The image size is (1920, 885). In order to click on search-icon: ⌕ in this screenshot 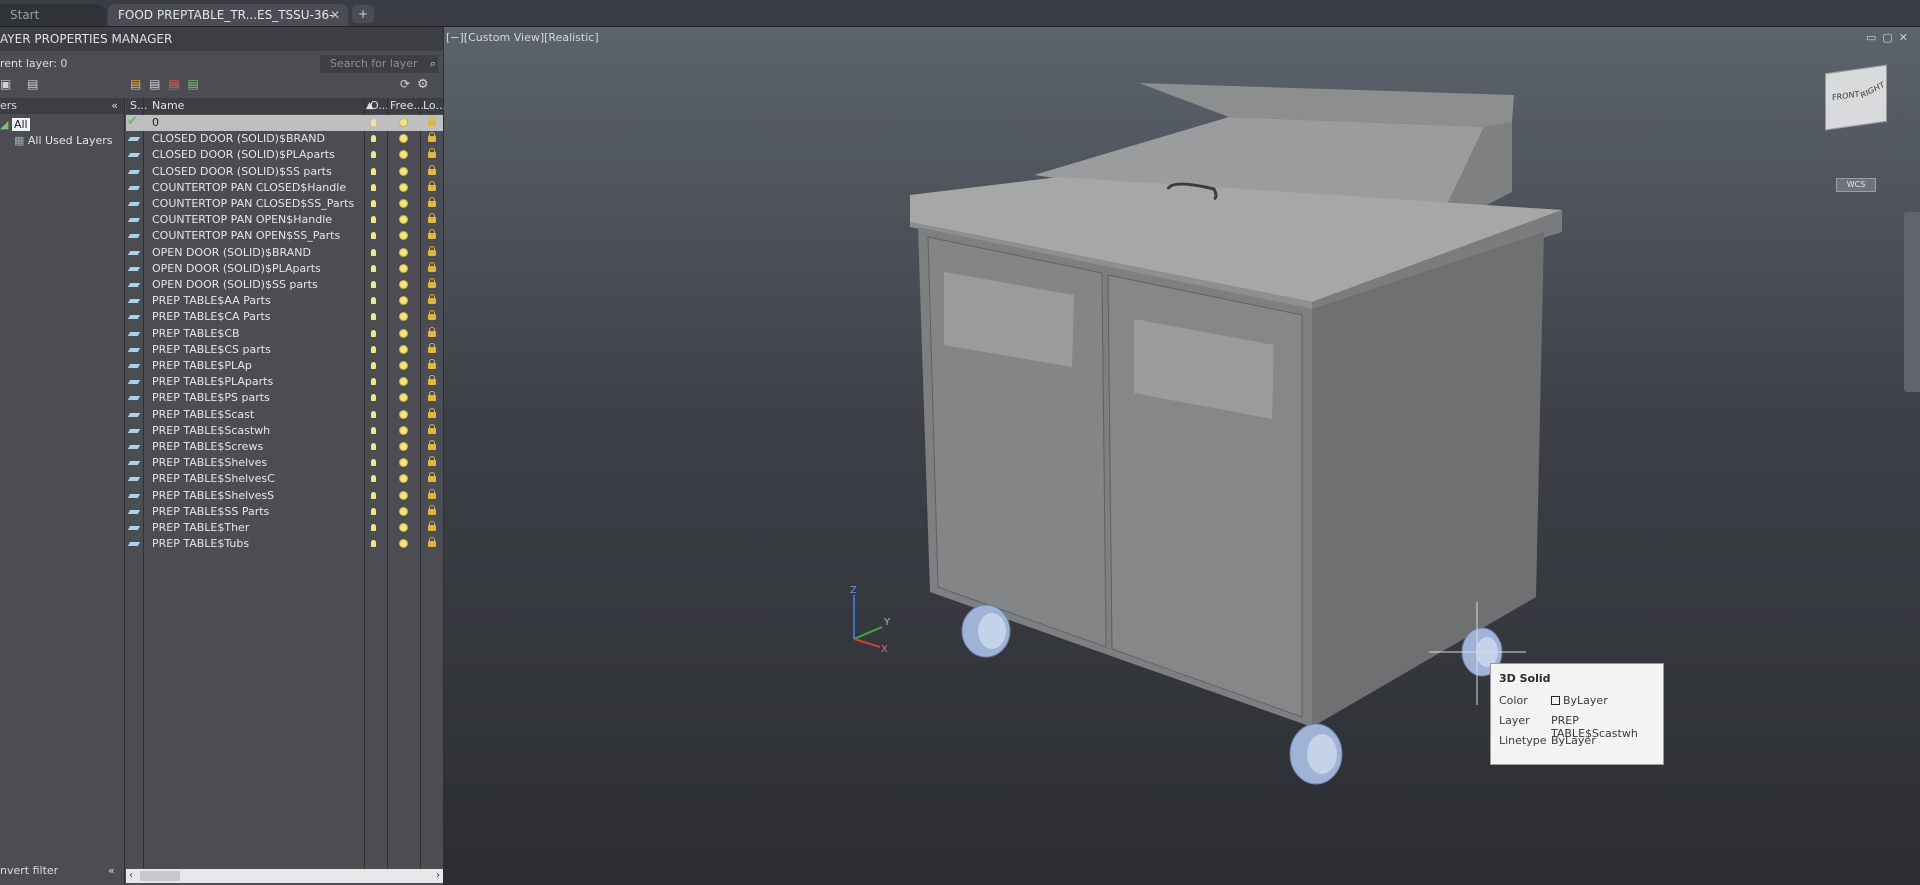, I will do `click(433, 64)`.